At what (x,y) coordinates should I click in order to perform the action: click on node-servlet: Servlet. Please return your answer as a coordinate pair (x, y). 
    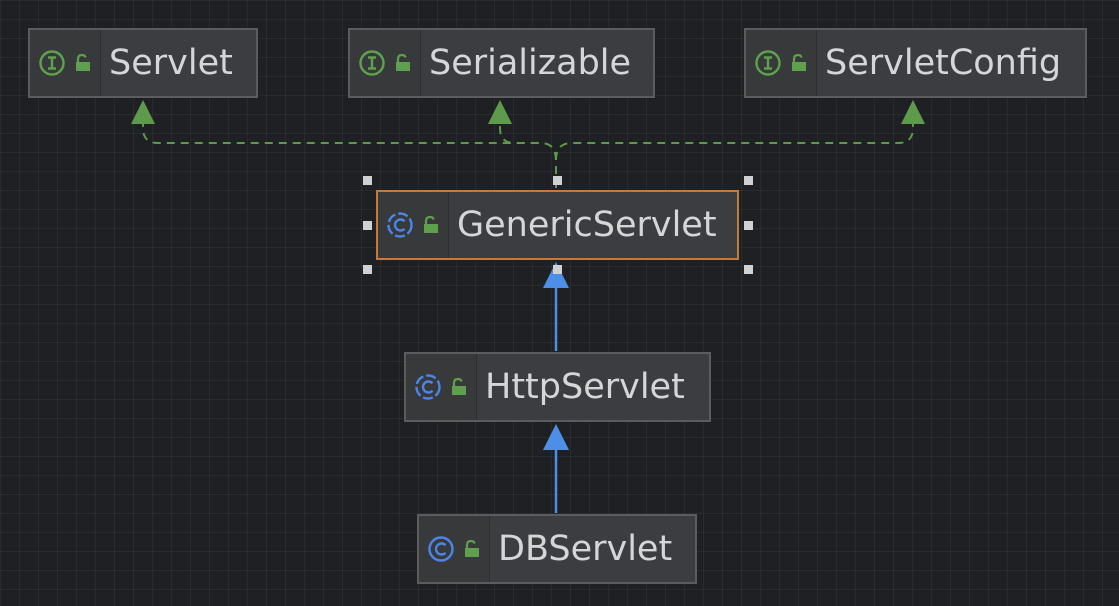
    Looking at the image, I should click on (143, 63).